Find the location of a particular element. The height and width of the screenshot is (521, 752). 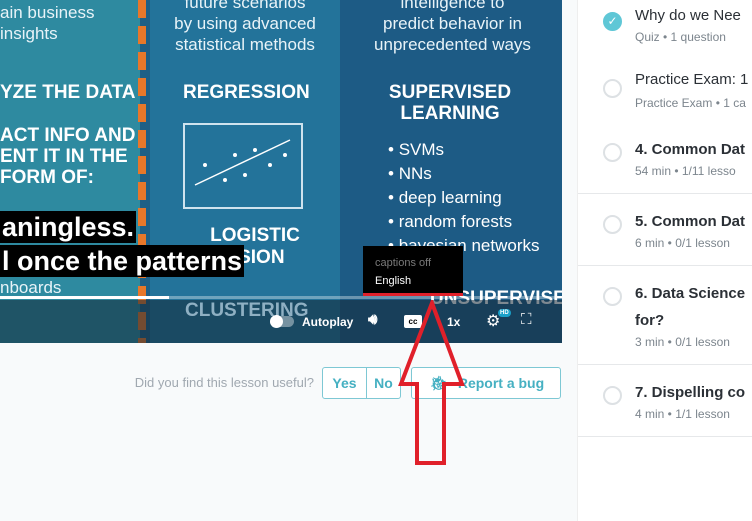

sidebar-item: 7. Dispelling co 4 min • 1/1 lesson is located at coordinates (665, 401).